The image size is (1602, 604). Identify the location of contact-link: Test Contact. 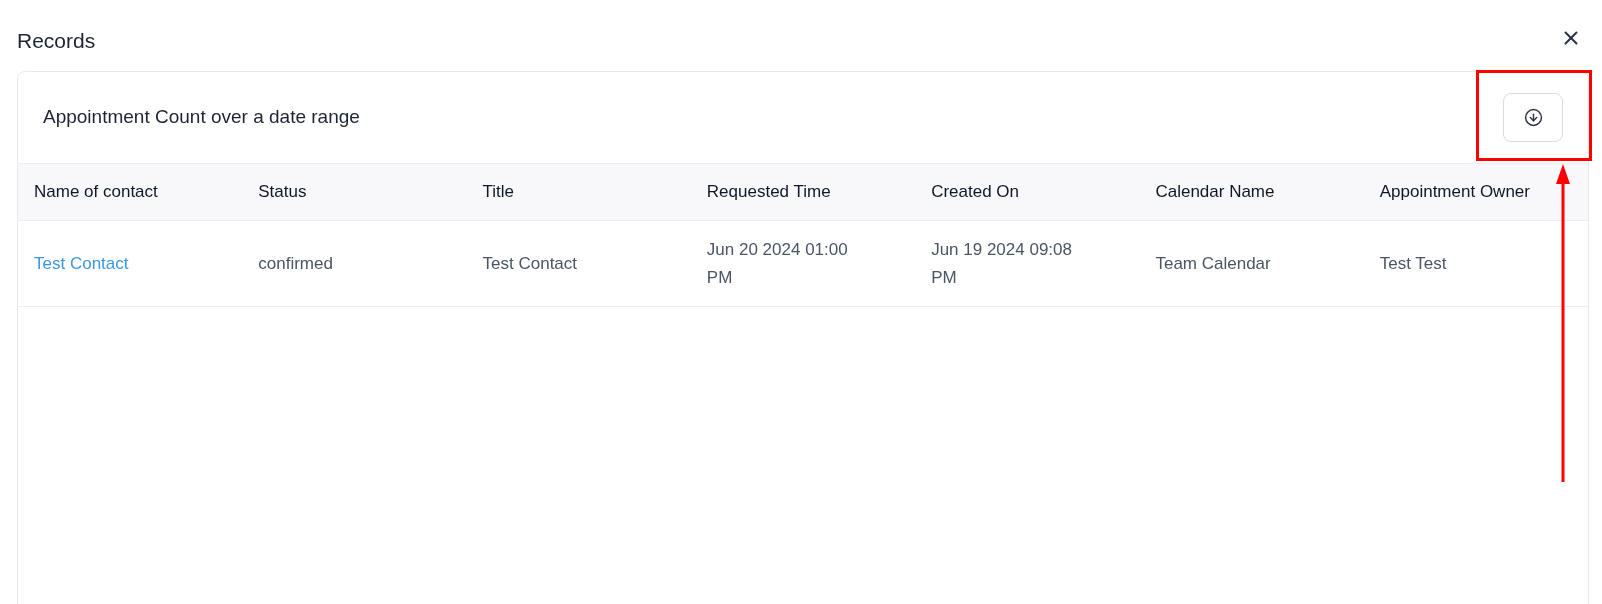
(81, 263).